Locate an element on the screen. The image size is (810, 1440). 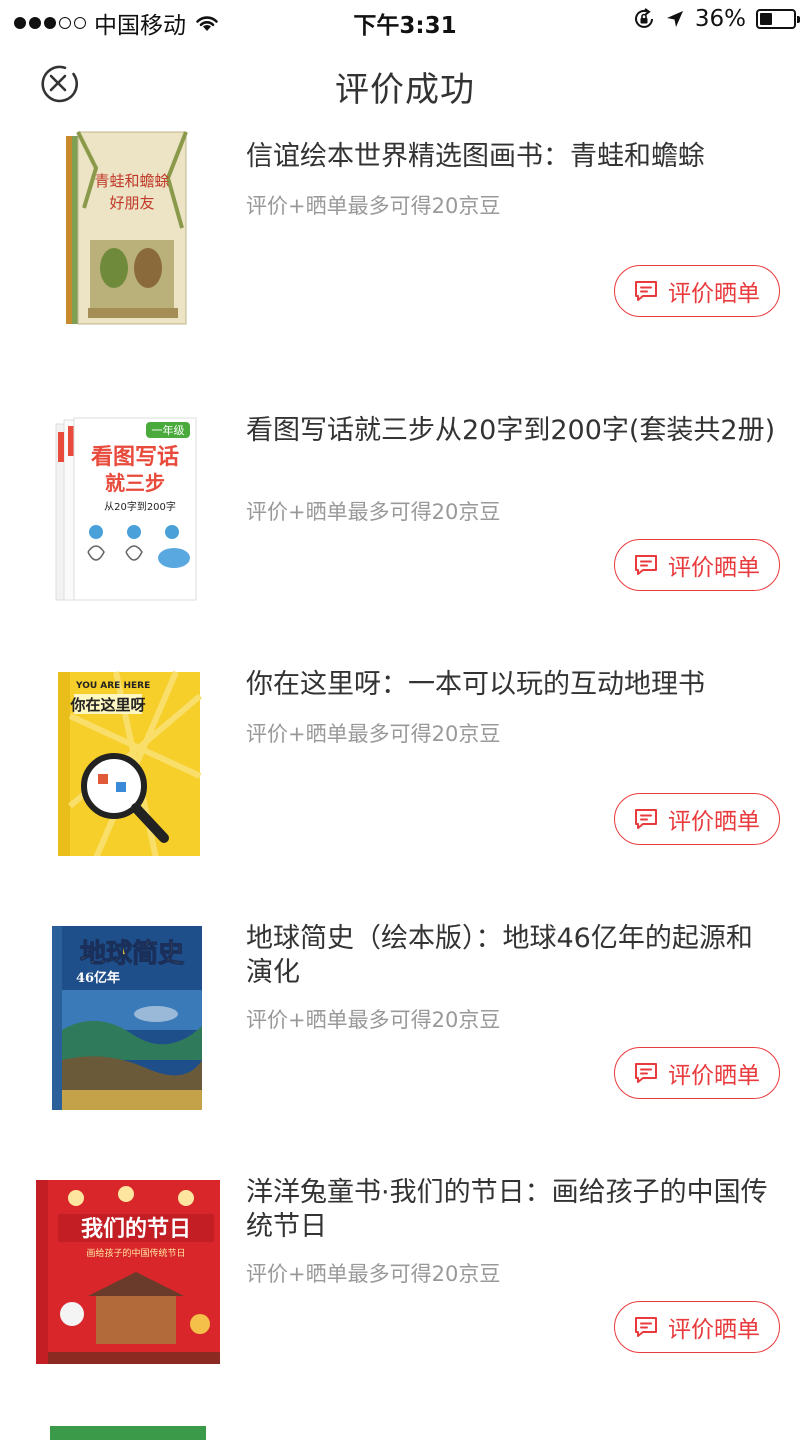
product-cover-image: 我们的节日 画给孩子的中国传统节日 is located at coordinates (128, 1264).